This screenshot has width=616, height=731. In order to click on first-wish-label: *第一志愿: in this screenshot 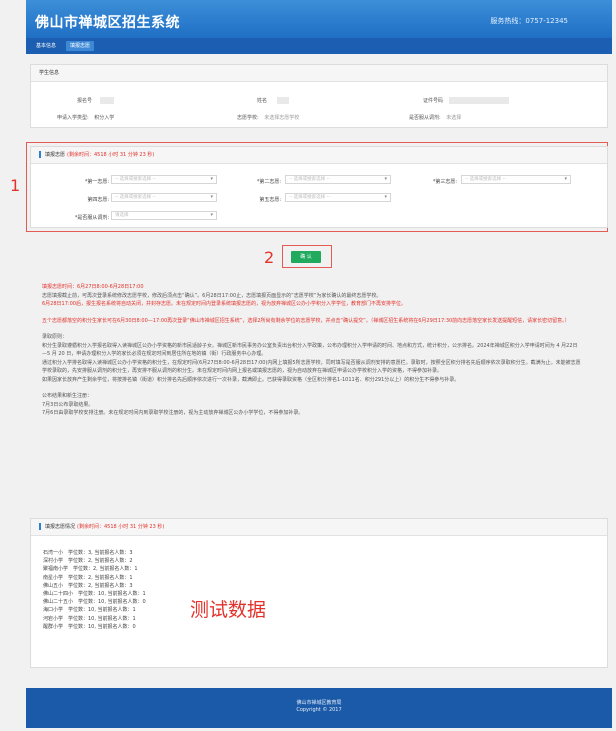, I will do `click(96, 182)`.